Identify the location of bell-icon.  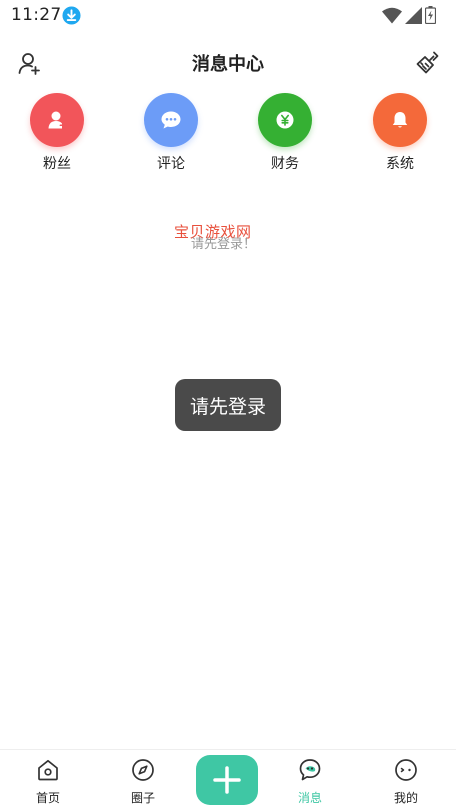
(400, 120).